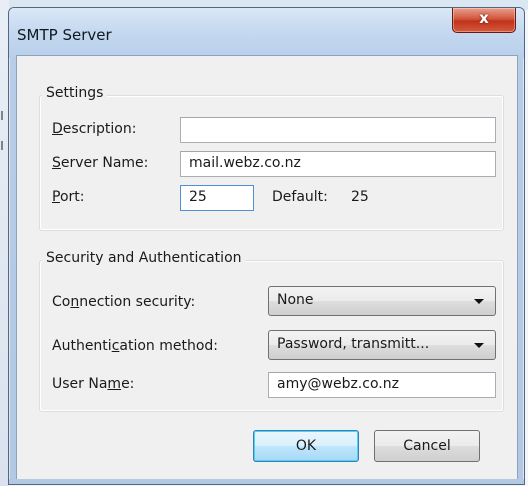 The height and width of the screenshot is (486, 528). Describe the element at coordinates (99, 129) in the screenshot. I see `description-label-text: escription:` at that location.